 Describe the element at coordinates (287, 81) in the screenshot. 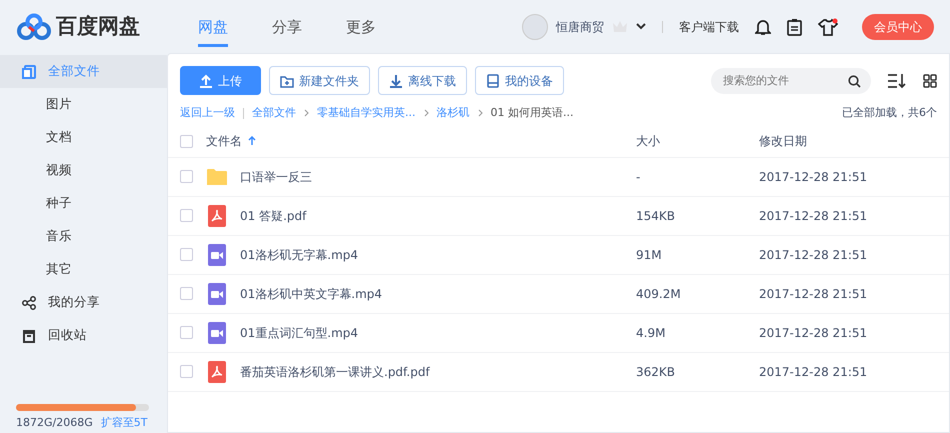

I see `folder-plus-icon` at that location.